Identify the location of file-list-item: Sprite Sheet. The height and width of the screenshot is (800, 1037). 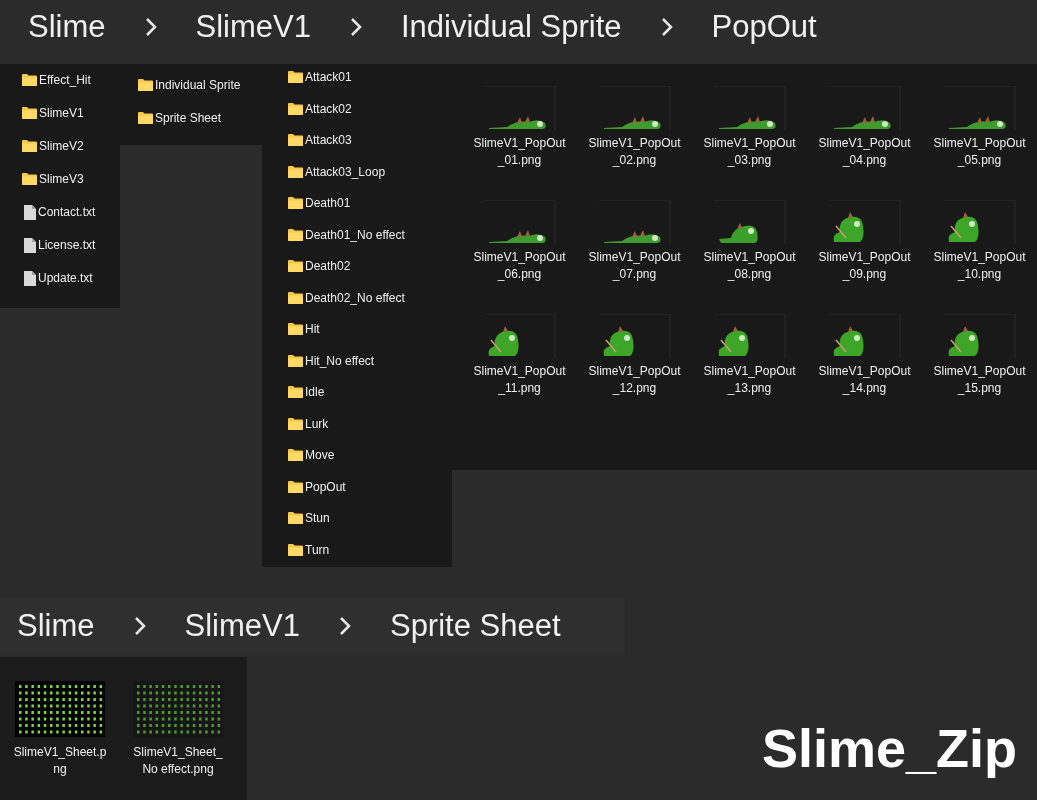
(200, 118).